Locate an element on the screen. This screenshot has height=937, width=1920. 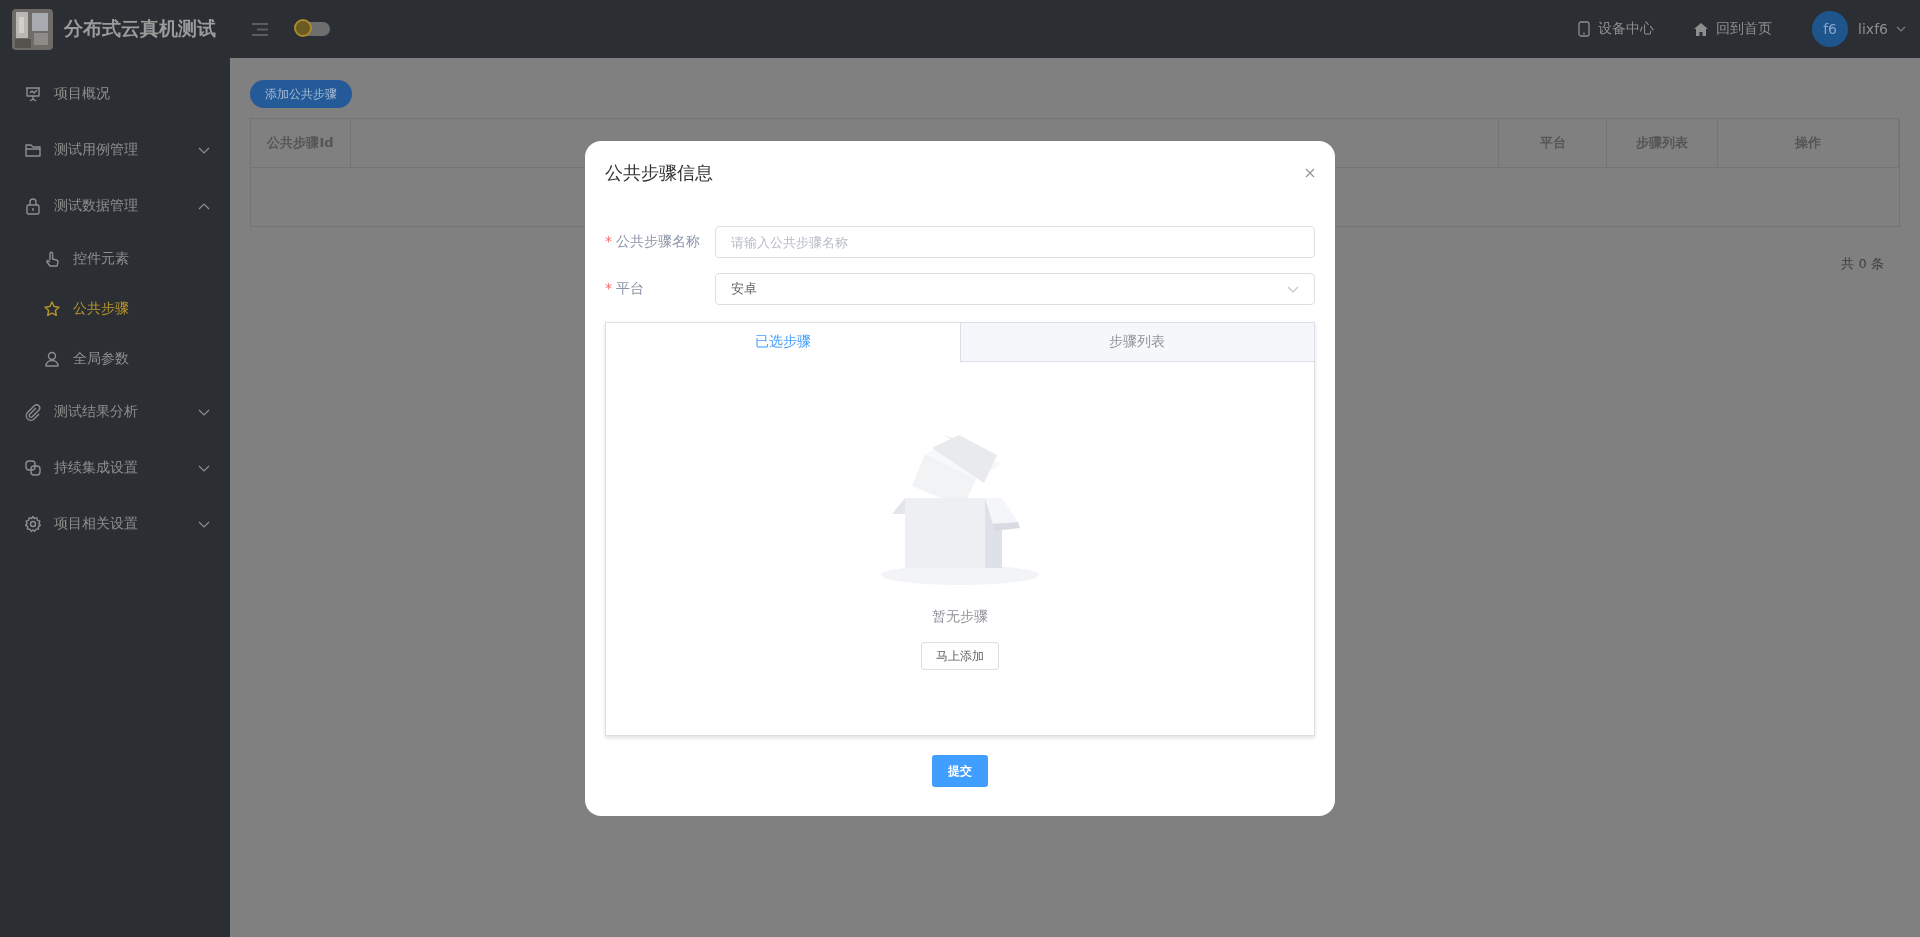
folder-icon is located at coordinates (33, 150).